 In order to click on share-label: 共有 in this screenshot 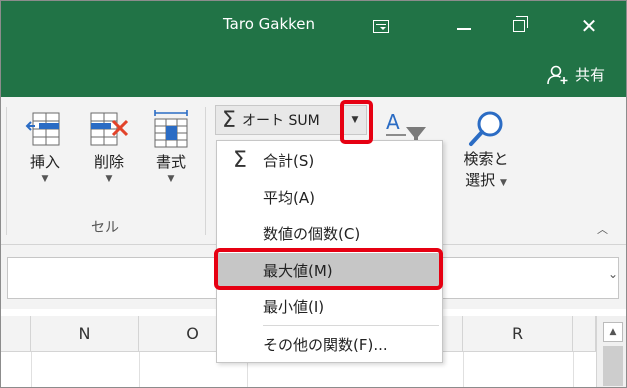, I will do `click(590, 75)`.